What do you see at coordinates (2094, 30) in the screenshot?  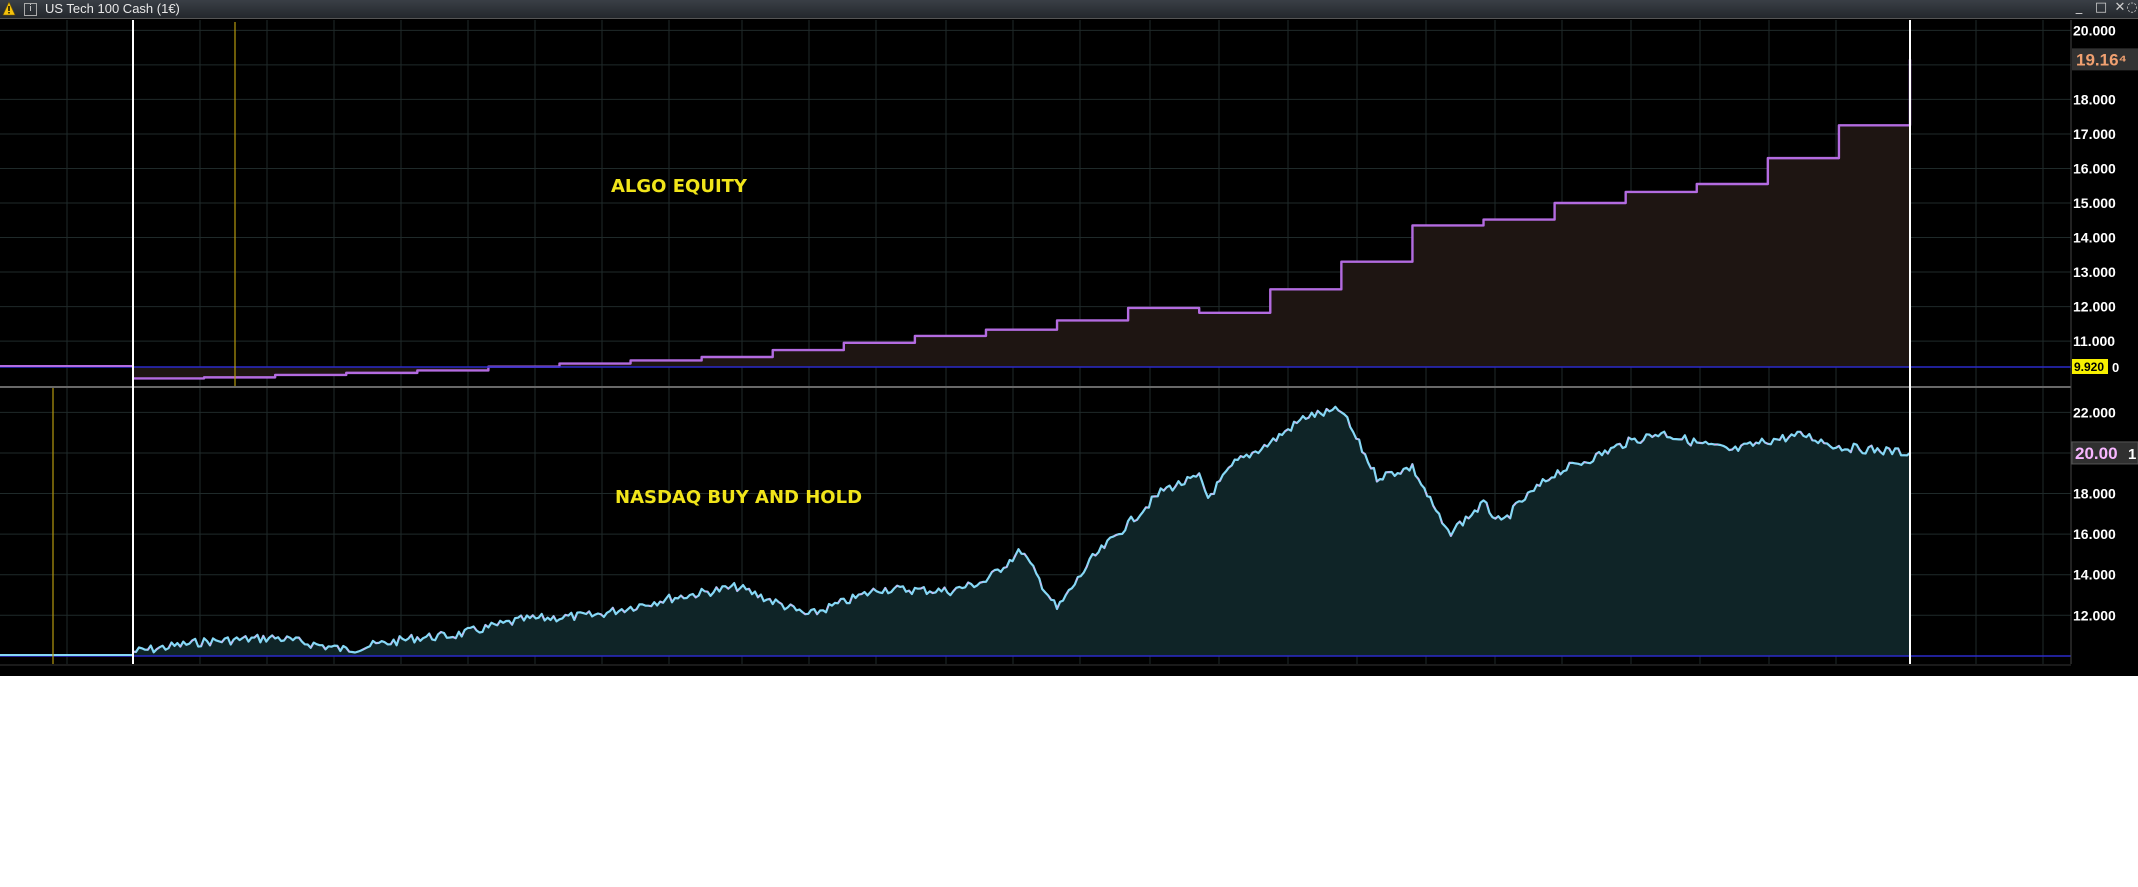 I see `algo-ytick-label-9: 20.000` at bounding box center [2094, 30].